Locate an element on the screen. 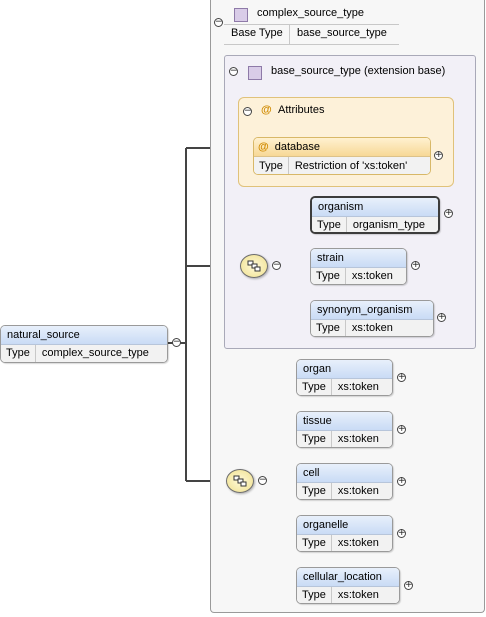  base-type-icon is located at coordinates (255, 73).